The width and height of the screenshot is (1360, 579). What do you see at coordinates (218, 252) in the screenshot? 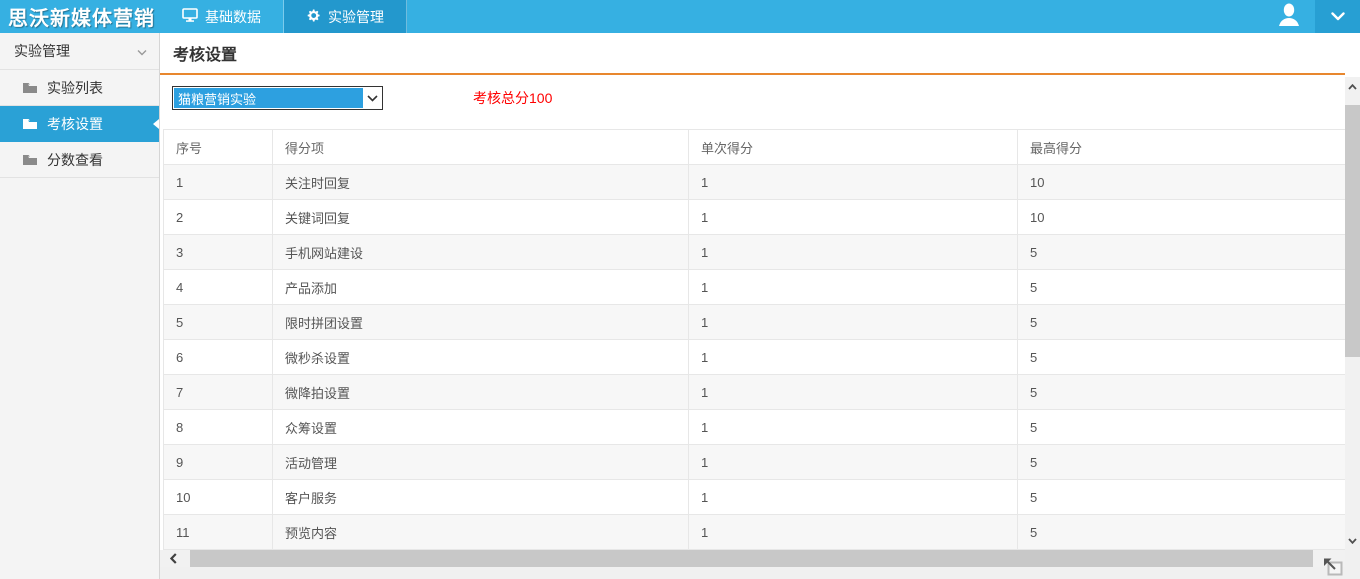
I see `cell-index: 3` at bounding box center [218, 252].